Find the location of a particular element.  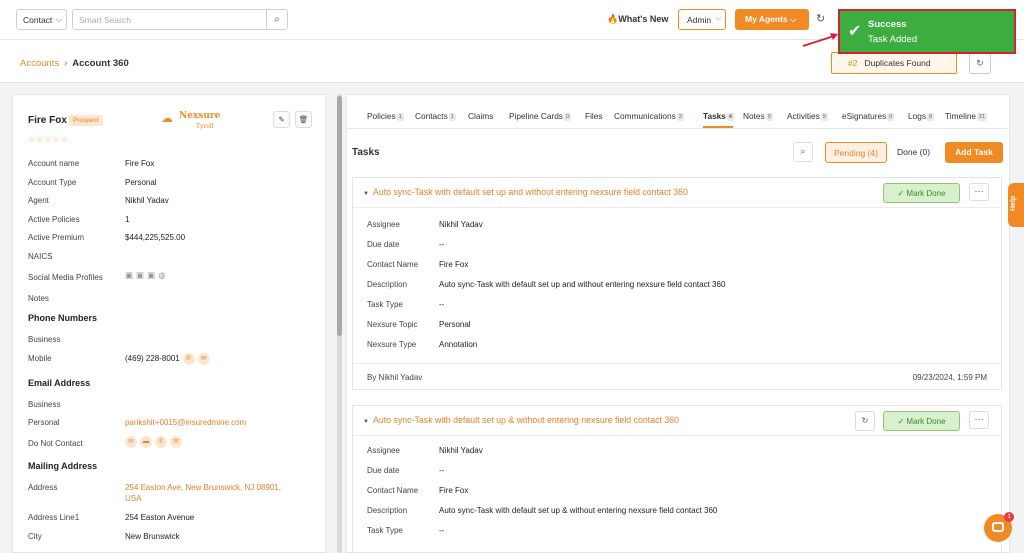

tab-contacts: Contacts 1 is located at coordinates (435, 116).